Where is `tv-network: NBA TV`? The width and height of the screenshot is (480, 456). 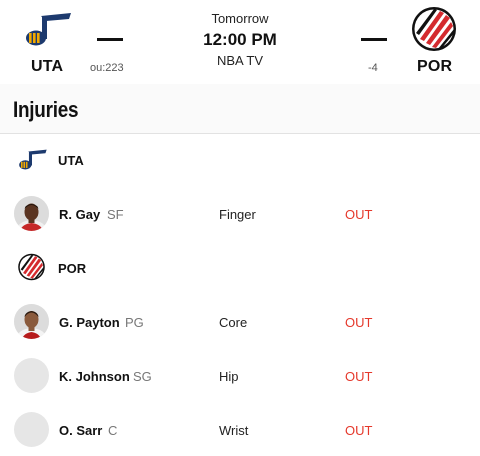
tv-network: NBA TV is located at coordinates (239, 60).